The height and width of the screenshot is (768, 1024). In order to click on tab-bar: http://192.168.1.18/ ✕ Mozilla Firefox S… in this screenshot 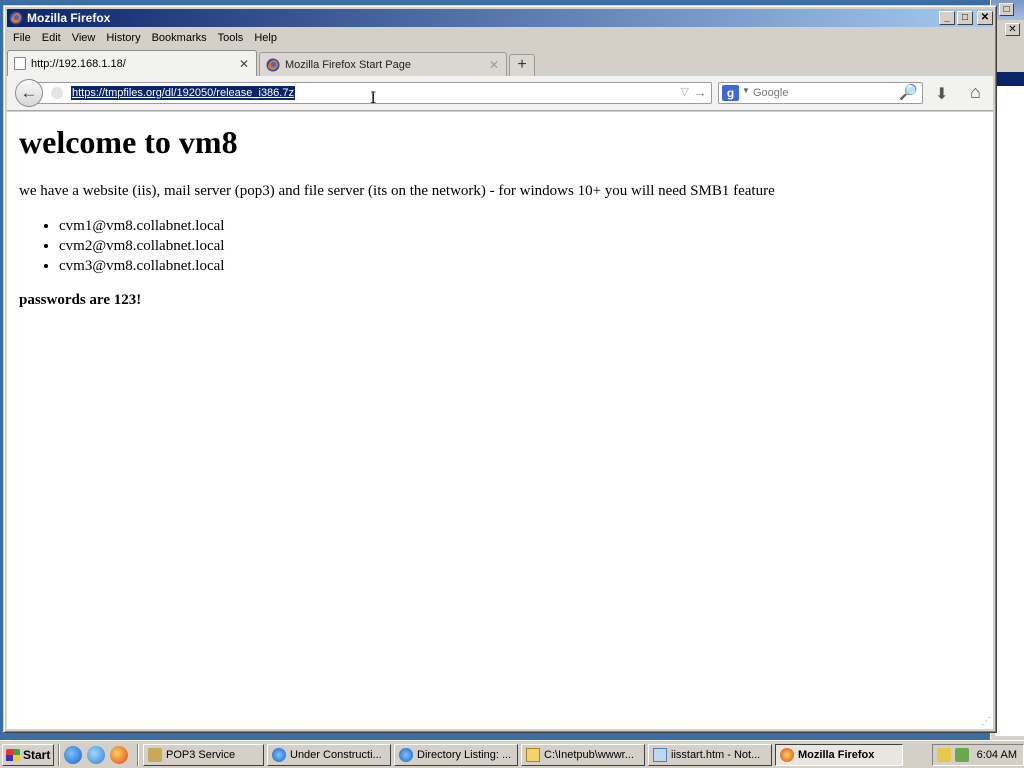, I will do `click(500, 63)`.